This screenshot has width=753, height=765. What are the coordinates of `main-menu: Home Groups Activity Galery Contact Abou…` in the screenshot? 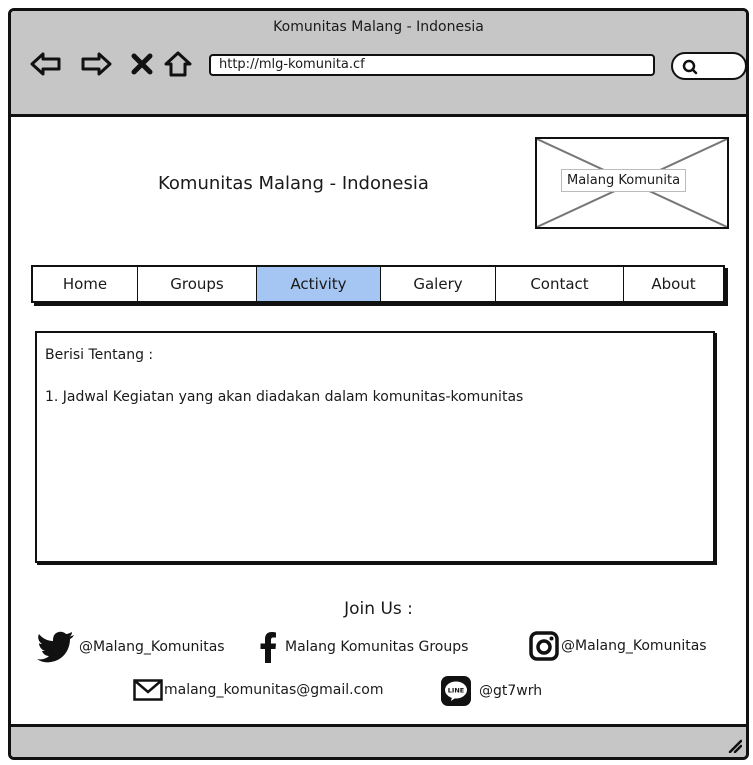 It's located at (378, 284).